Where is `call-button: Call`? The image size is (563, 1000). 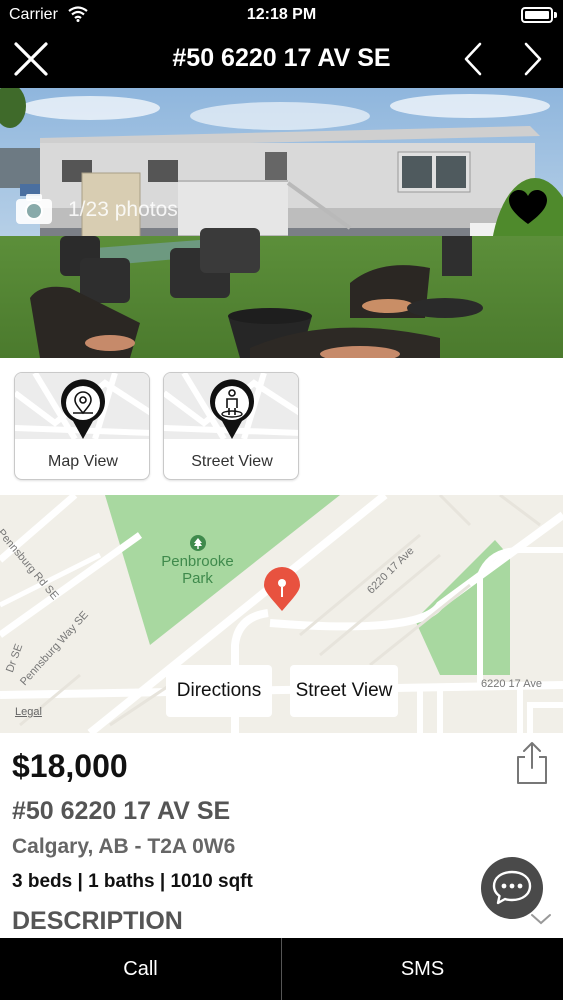
call-button: Call is located at coordinates (140, 969).